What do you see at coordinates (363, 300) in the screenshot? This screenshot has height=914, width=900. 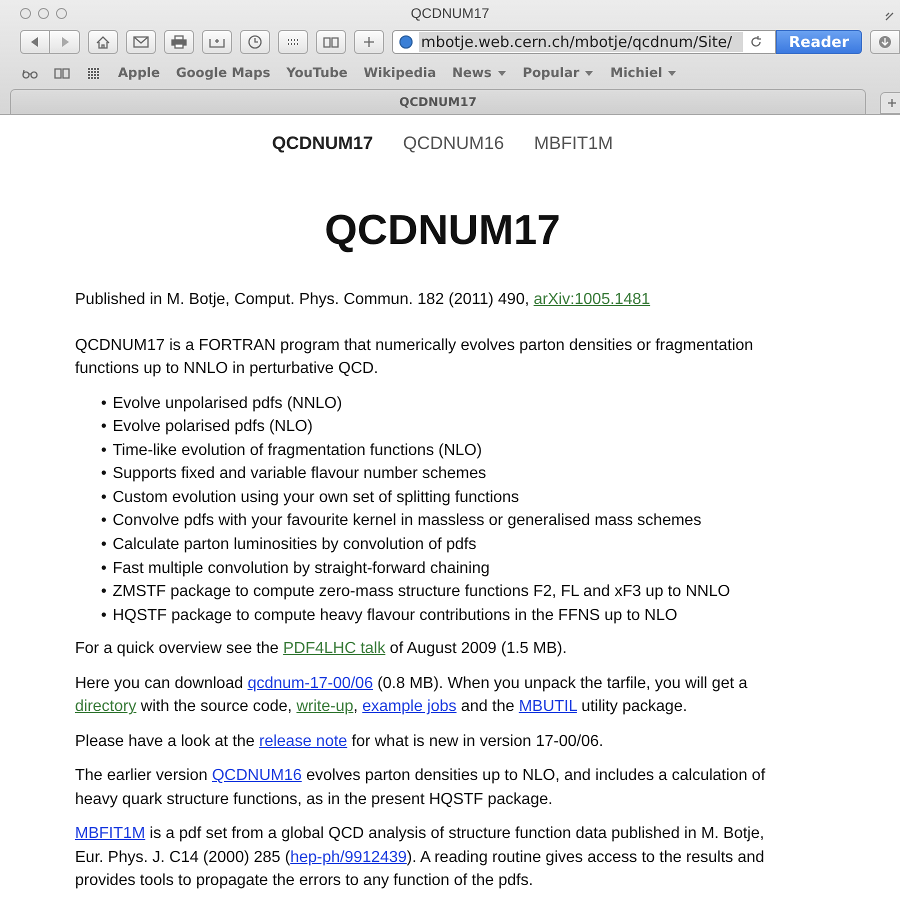 I see `citation-text: Published in M. Botje, Comput. Phys. Commun. 182 (2011) 490, arXiv:1005.1481` at bounding box center [363, 300].